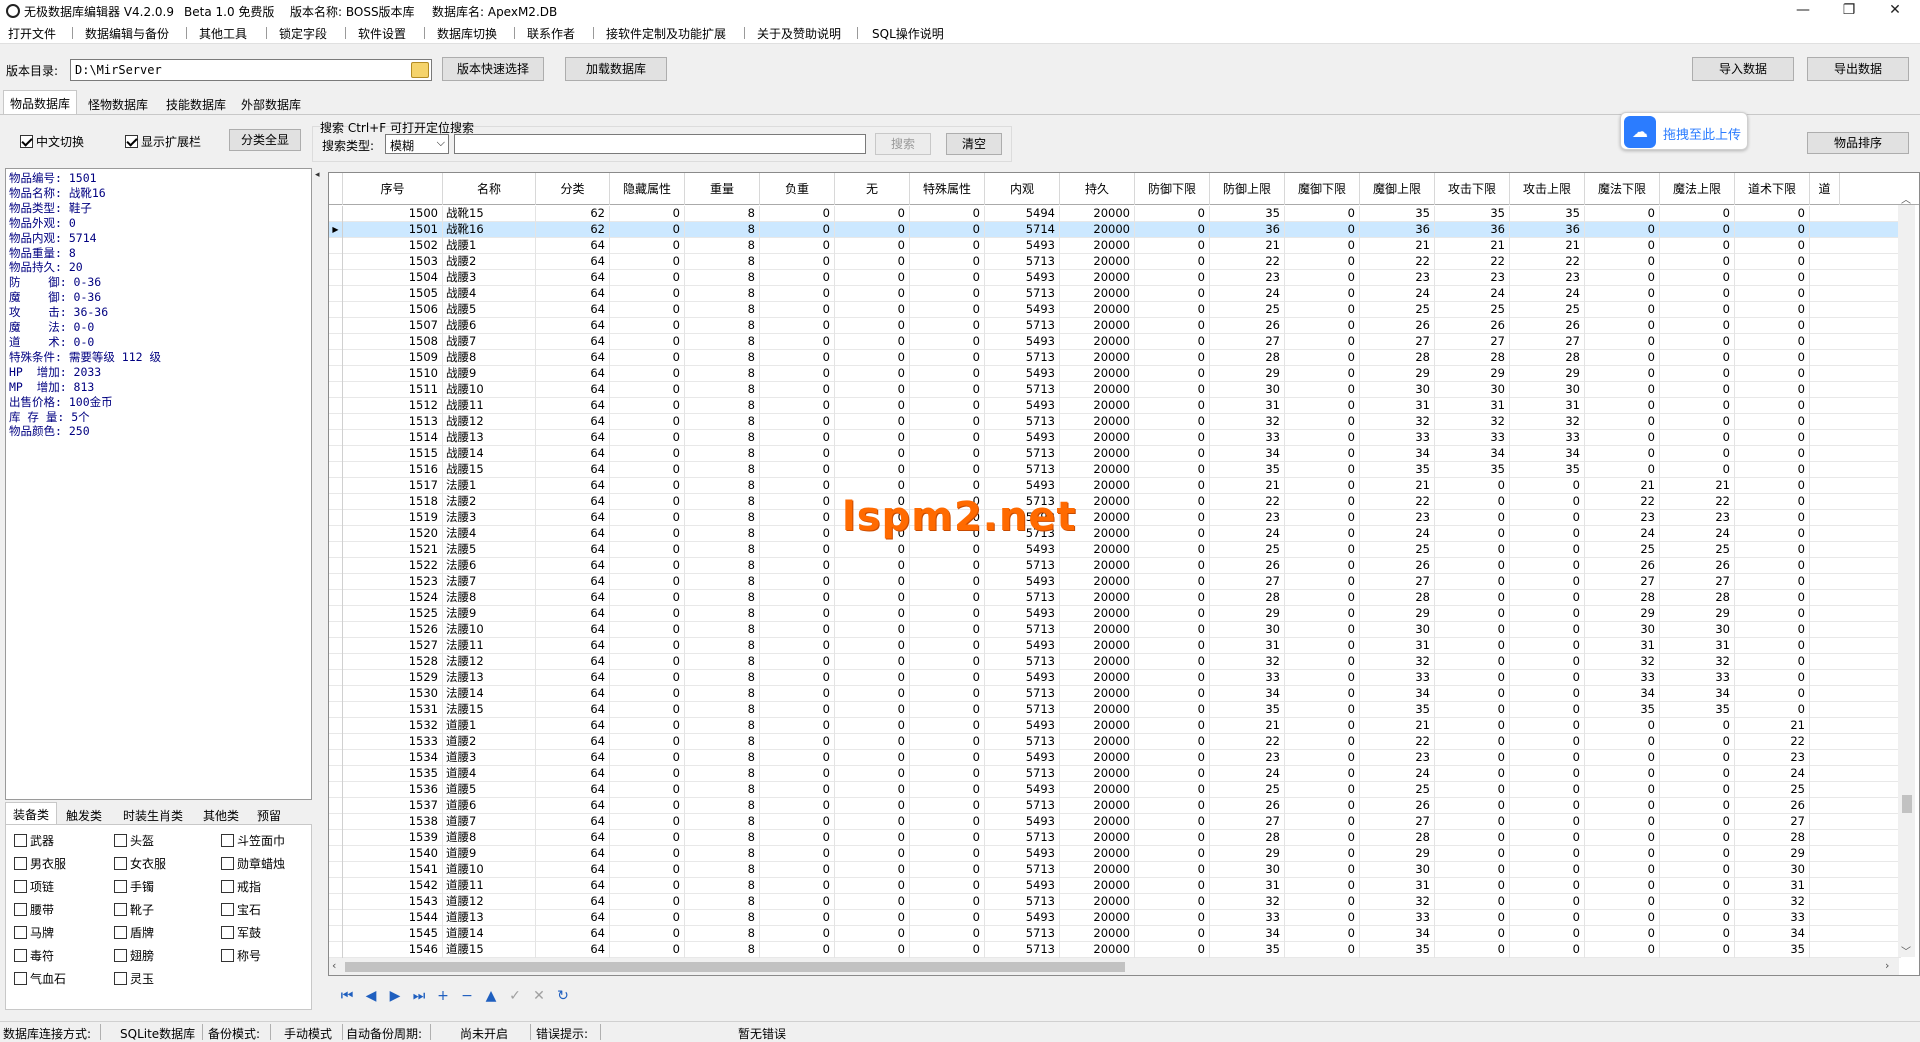 The height and width of the screenshot is (1042, 1920). Describe the element at coordinates (393, 550) in the screenshot. I see `table-cell: 1521` at that location.